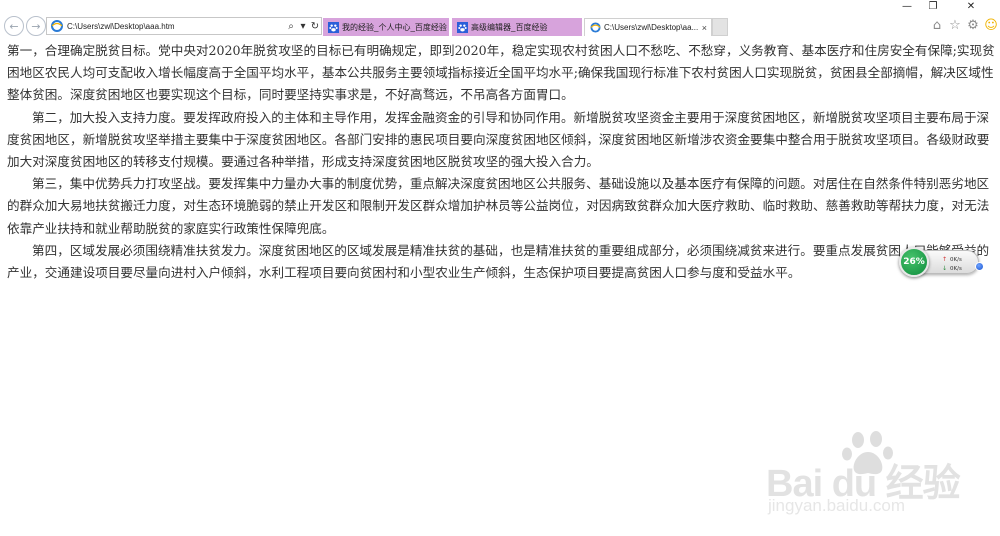 This screenshot has width=1000, height=536. I want to click on home-icon: ⌂, so click(937, 26).